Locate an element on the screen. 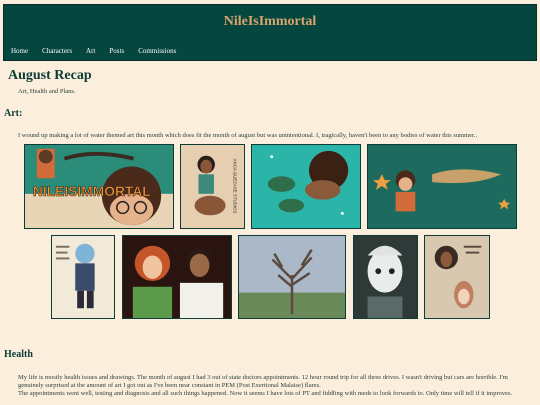  artwork-shark-image is located at coordinates (442, 186).